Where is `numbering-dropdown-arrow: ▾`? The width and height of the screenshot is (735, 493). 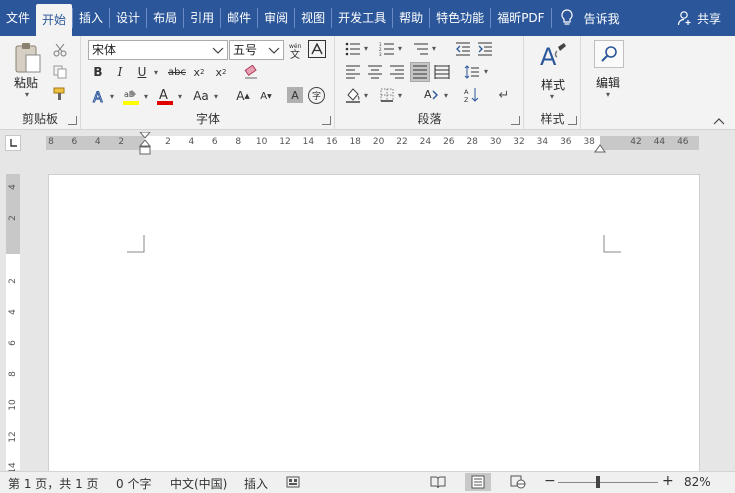 numbering-dropdown-arrow: ▾ is located at coordinates (400, 48).